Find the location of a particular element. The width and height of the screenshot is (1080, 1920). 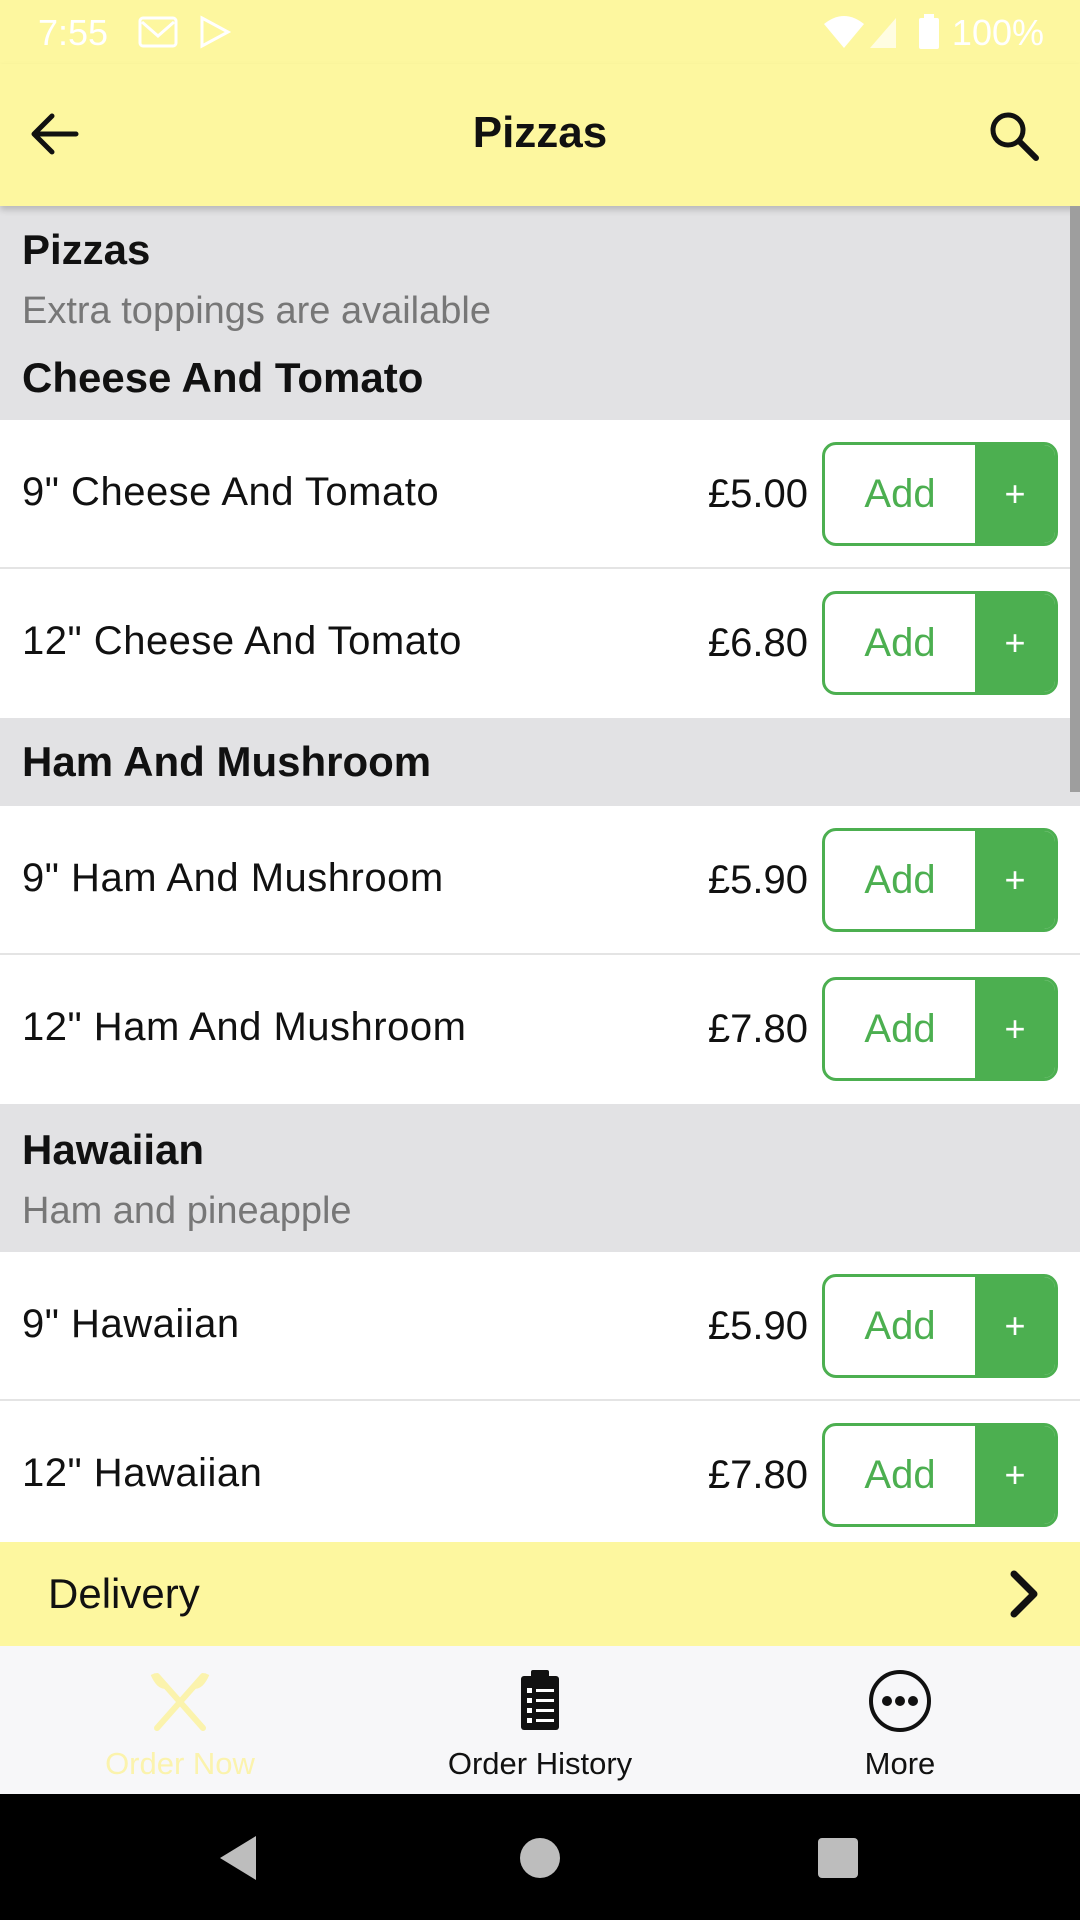

item-name: 9" Hawaiian is located at coordinates (131, 1324).